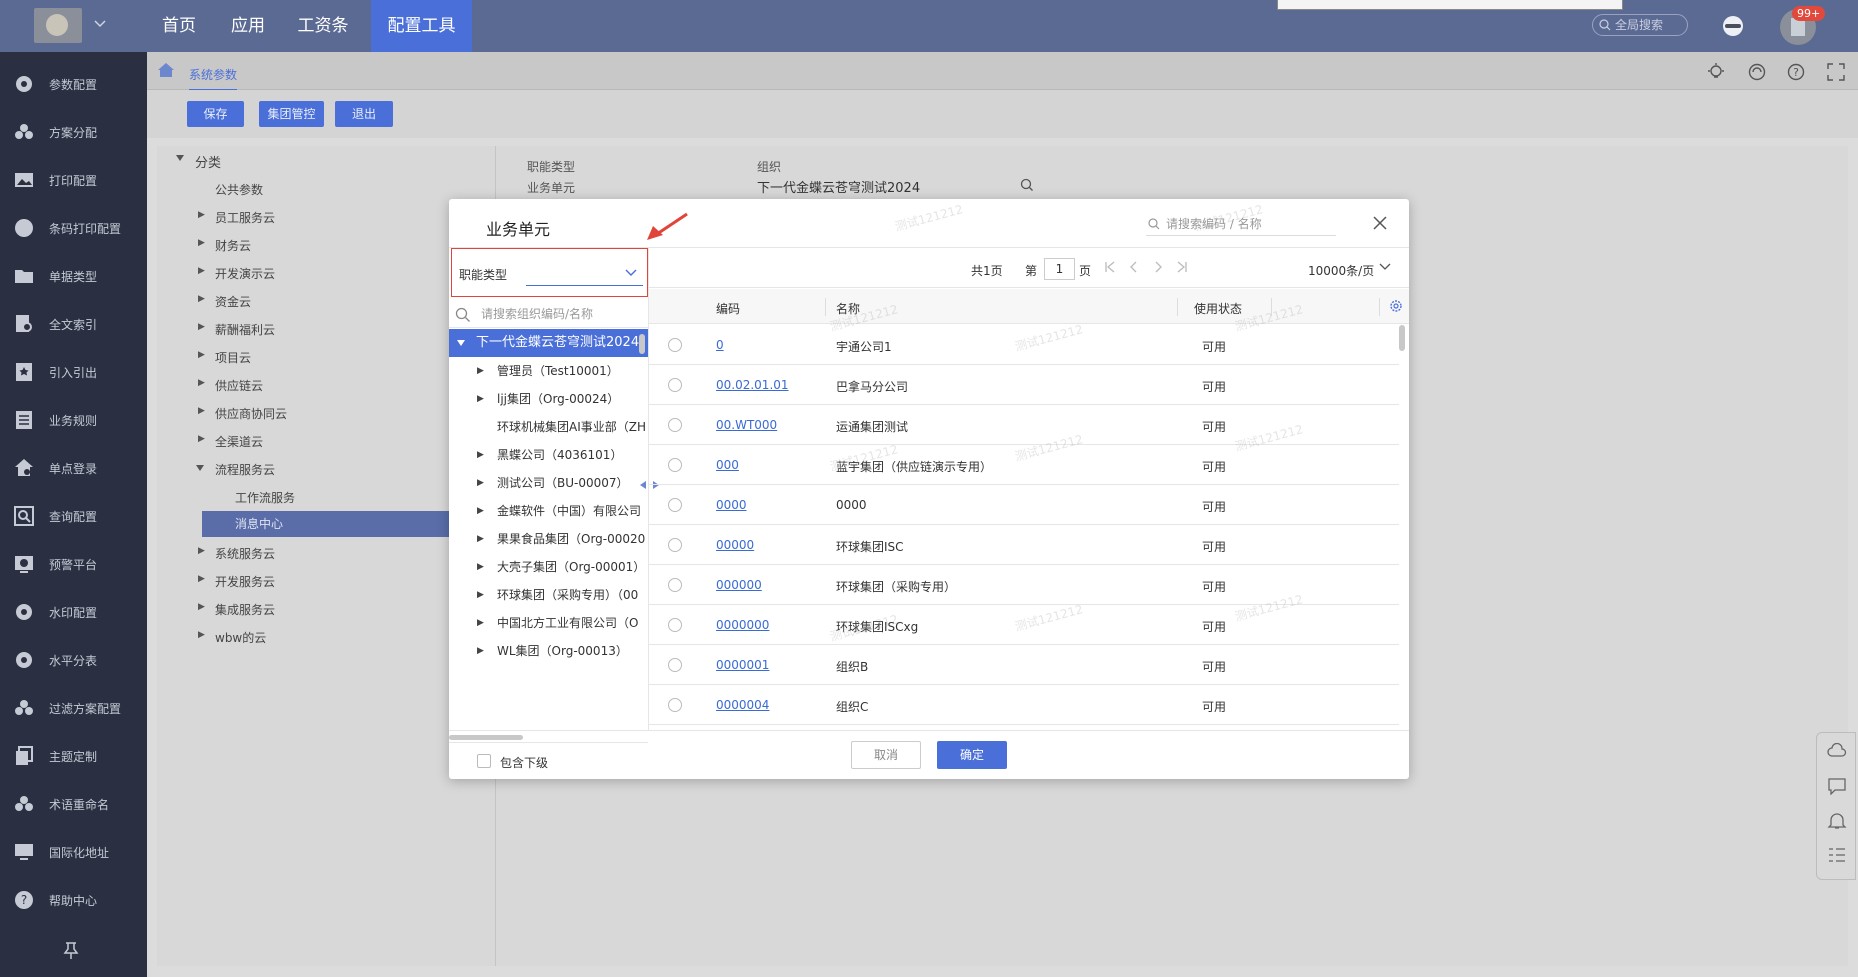 The width and height of the screenshot is (1858, 977). What do you see at coordinates (1158, 267) in the screenshot?
I see `next-page-icon` at bounding box center [1158, 267].